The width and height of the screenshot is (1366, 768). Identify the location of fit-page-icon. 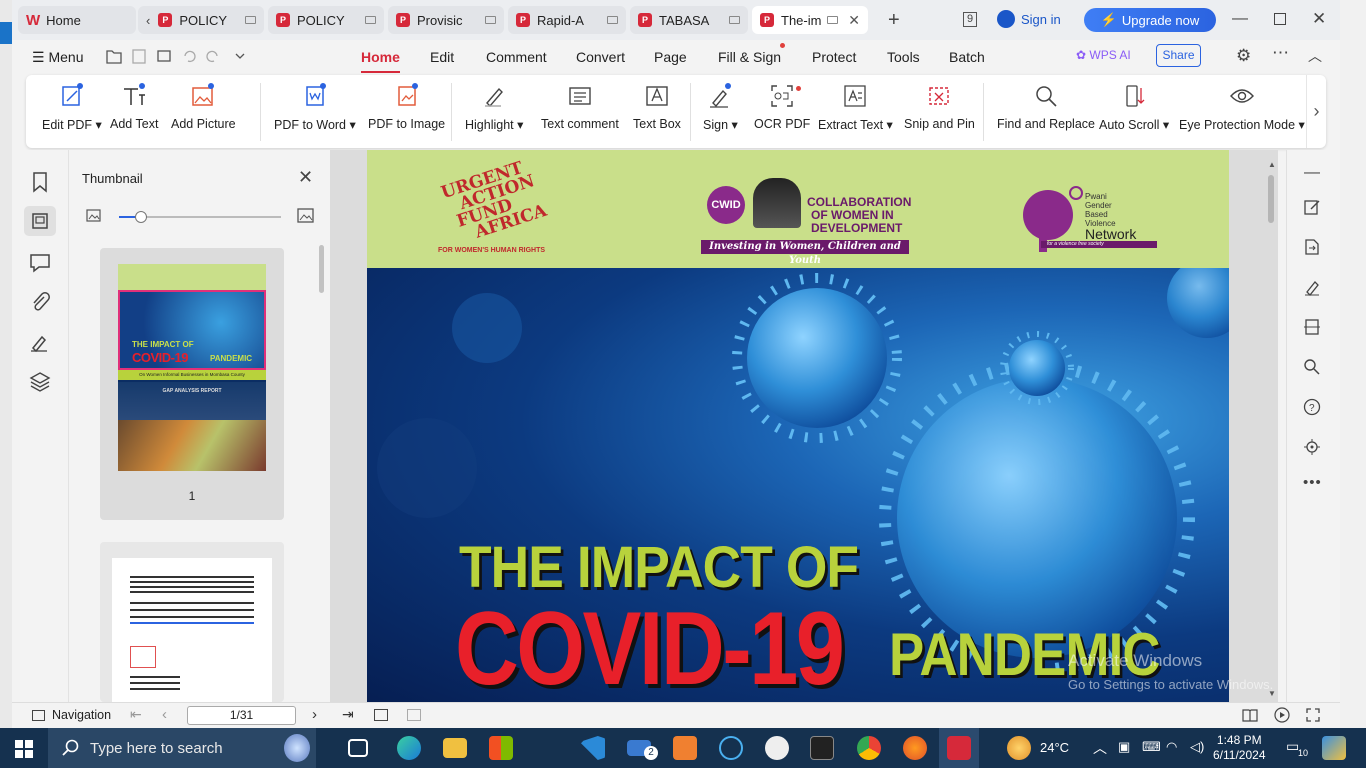
(381, 715).